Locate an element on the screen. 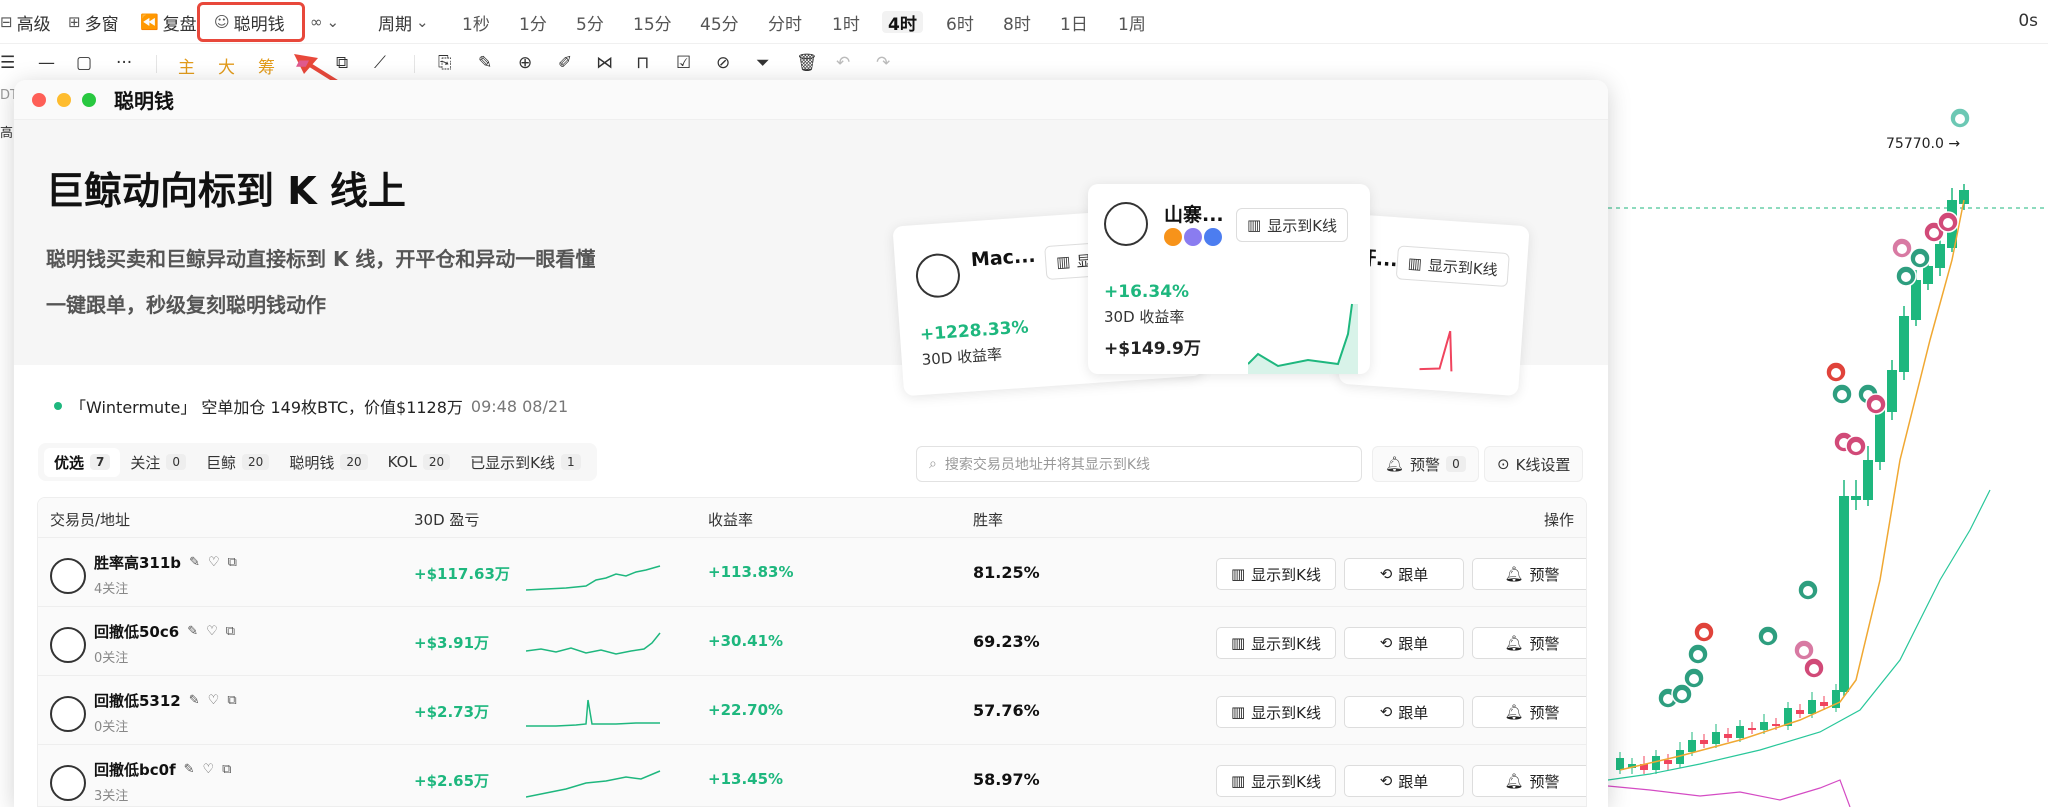 The height and width of the screenshot is (807, 2048). period-1d: 1日 is located at coordinates (1074, 23).